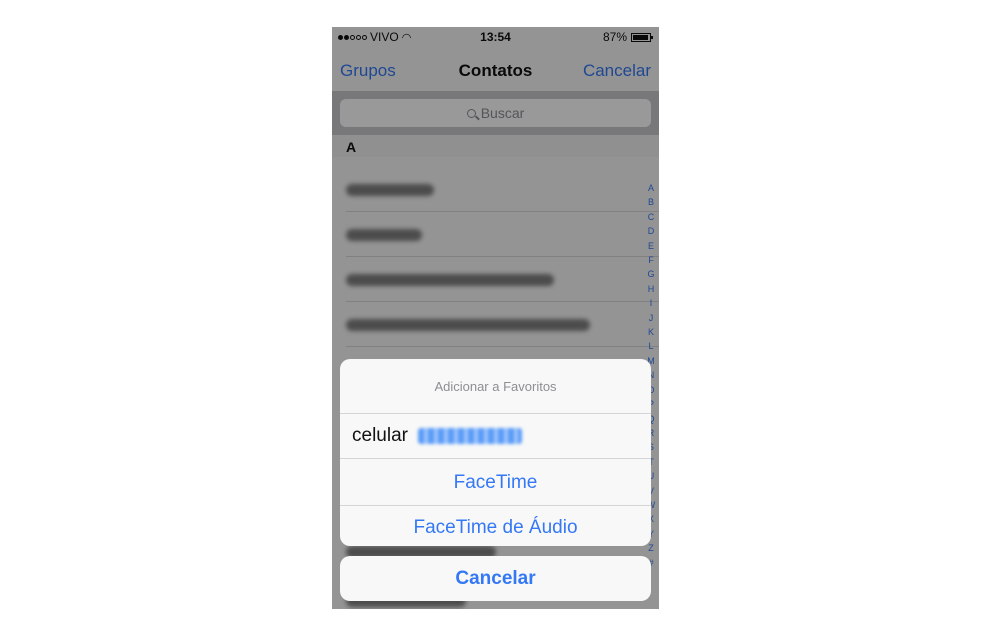  Describe the element at coordinates (495, 483) in the screenshot. I see `facetime-button: FaceTime` at that location.